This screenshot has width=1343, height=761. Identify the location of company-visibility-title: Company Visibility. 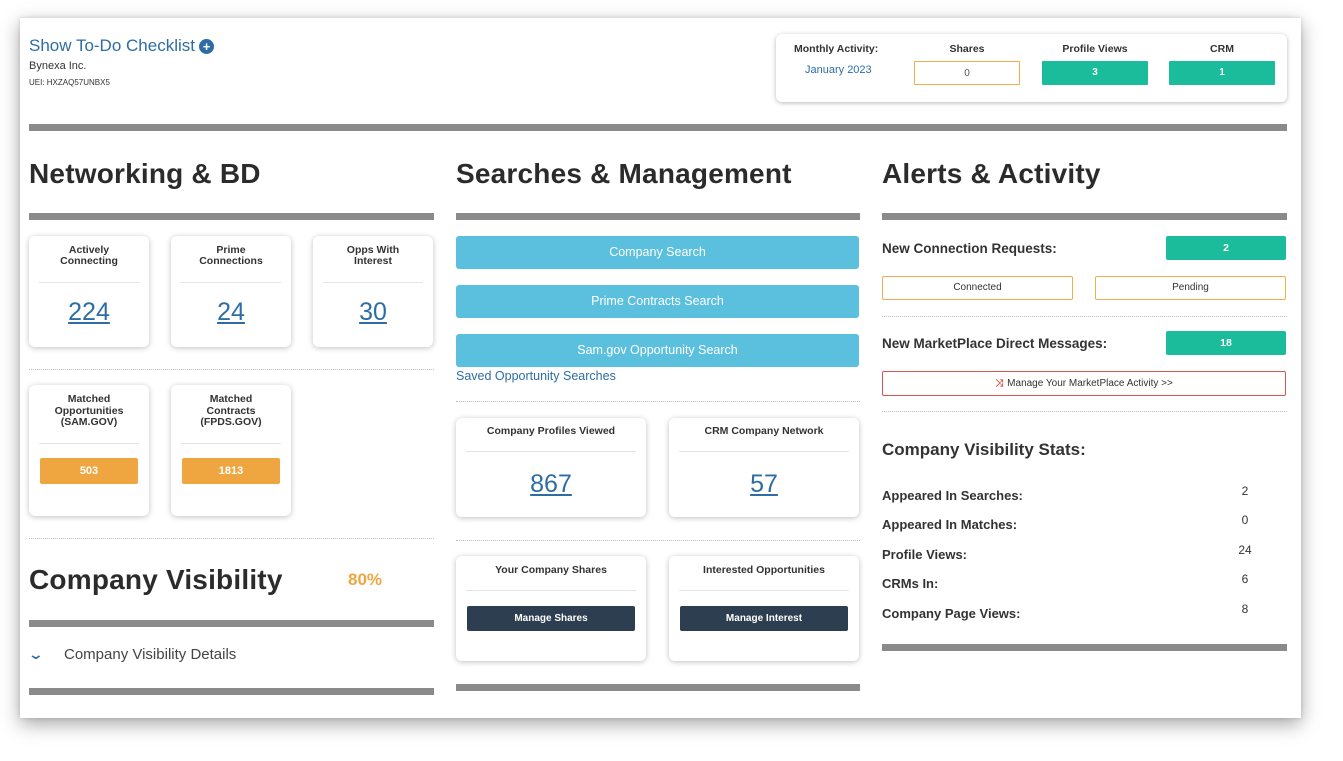
(156, 579).